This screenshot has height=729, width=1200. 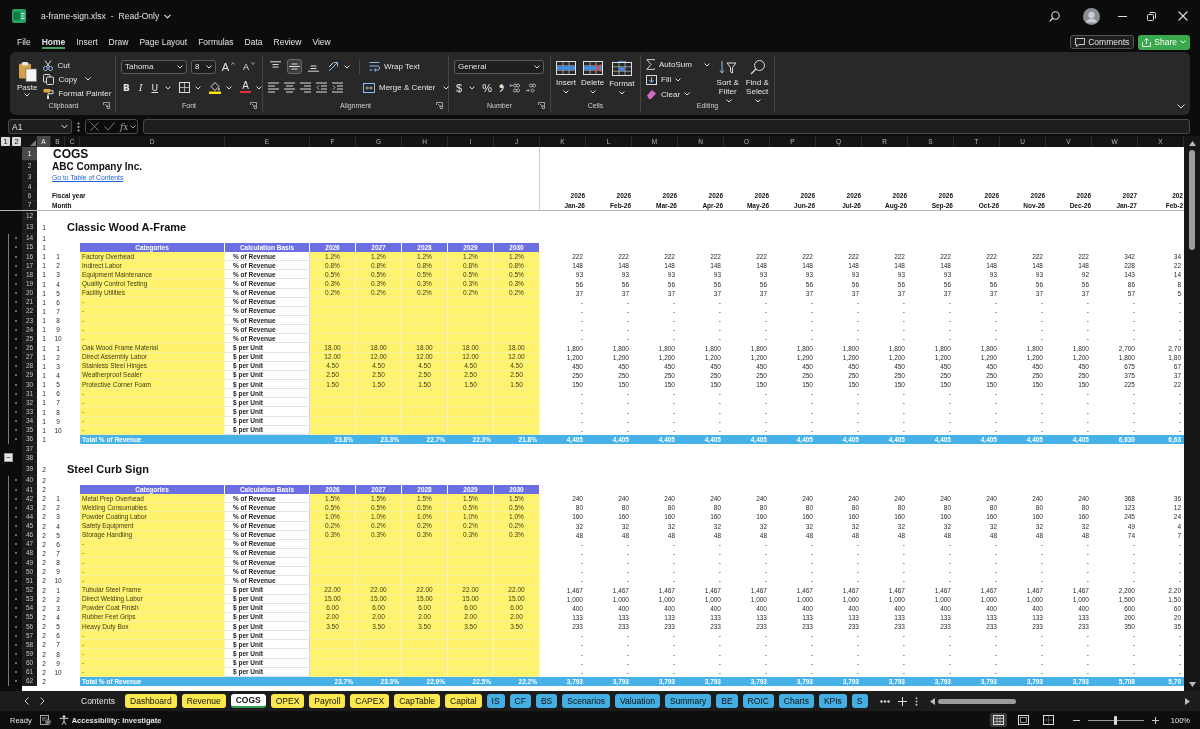 What do you see at coordinates (185, 87) in the screenshot?
I see `borders-icon` at bounding box center [185, 87].